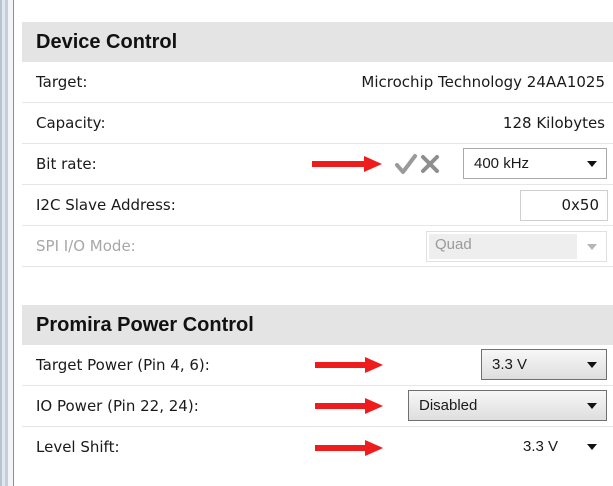 This screenshot has width=613, height=486. I want to click on io-power-label: IO Power (Pin 22, 24):, so click(117, 406).